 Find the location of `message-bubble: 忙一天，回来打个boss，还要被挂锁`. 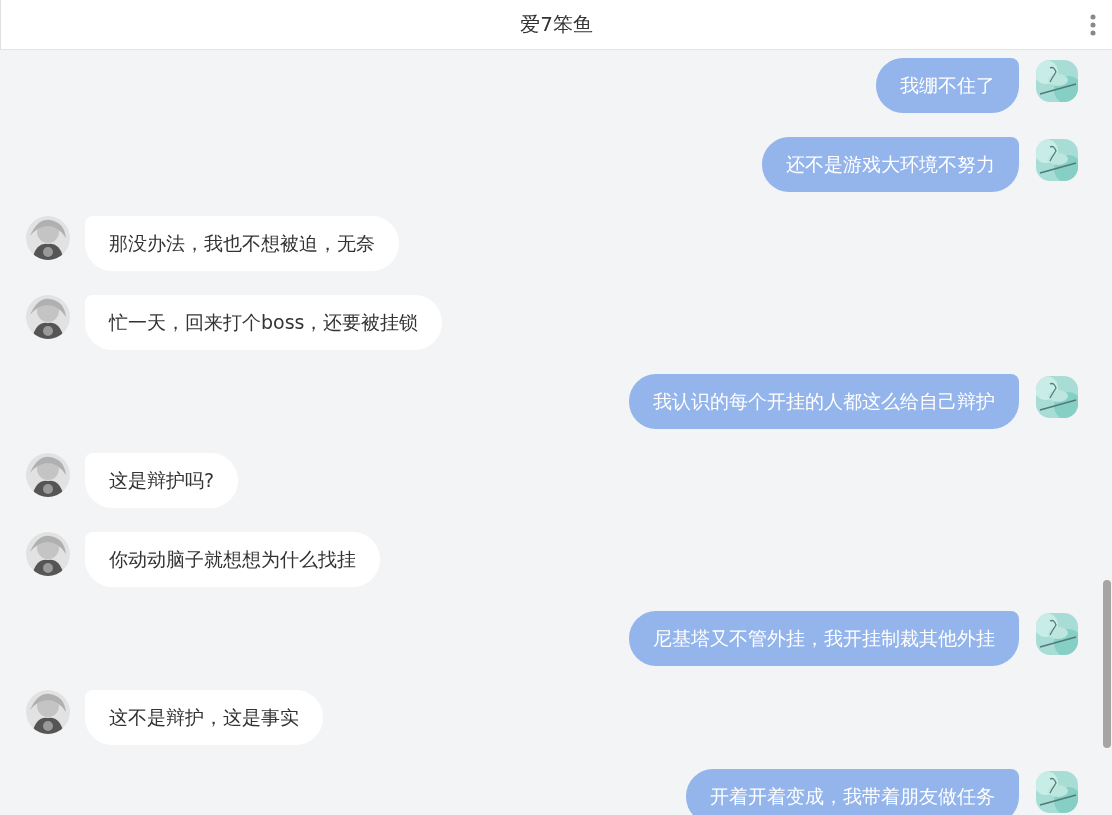

message-bubble: 忙一天，回来打个boss，还要被挂锁 is located at coordinates (264, 322).